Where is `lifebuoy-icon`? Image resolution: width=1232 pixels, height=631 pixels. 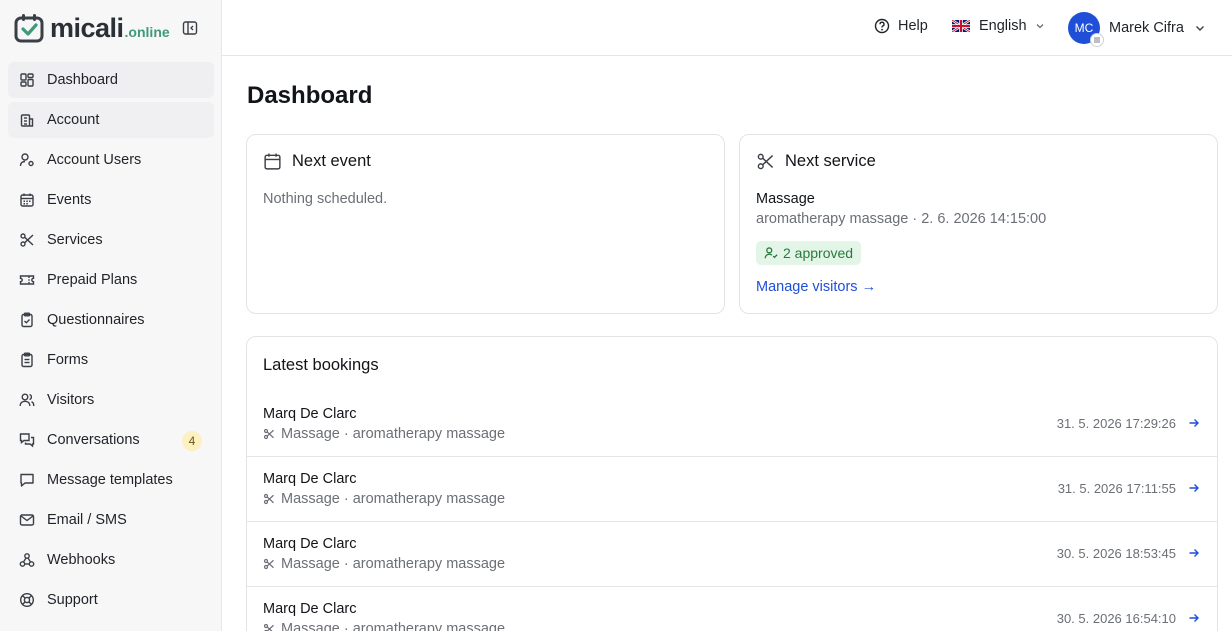
lifebuoy-icon is located at coordinates (27, 600).